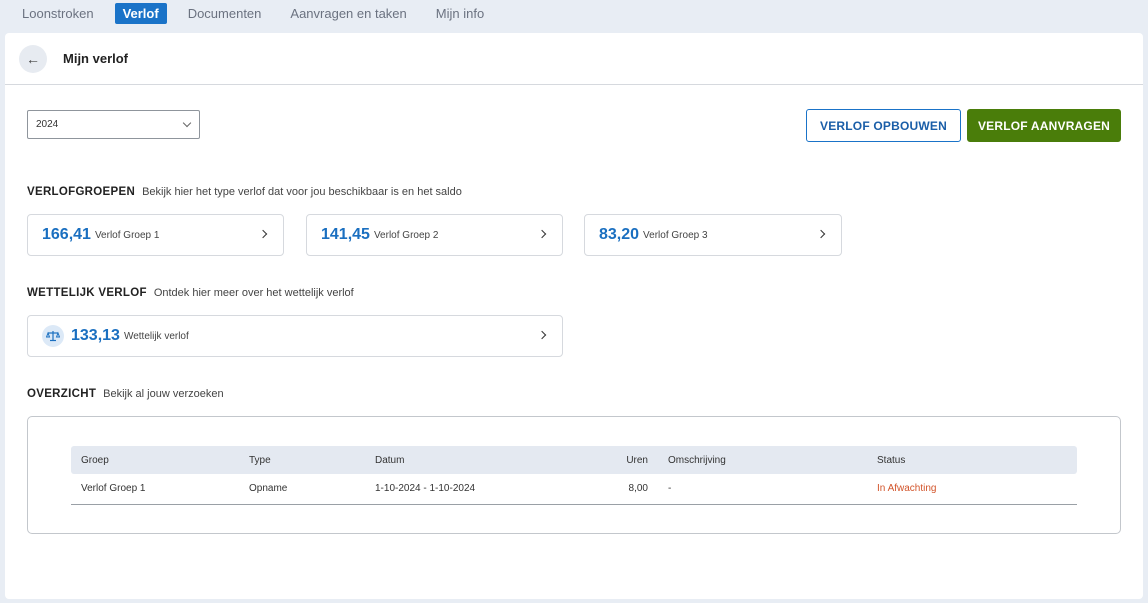 The width and height of the screenshot is (1148, 603). Describe the element at coordinates (460, 13) in the screenshot. I see `tab-mijn-info: Mijn info` at that location.